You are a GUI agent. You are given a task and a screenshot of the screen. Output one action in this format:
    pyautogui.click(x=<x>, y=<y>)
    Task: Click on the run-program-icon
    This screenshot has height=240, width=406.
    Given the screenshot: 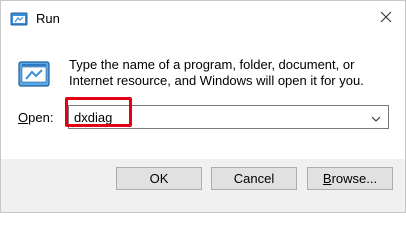 What is the action you would take?
    pyautogui.click(x=34, y=74)
    